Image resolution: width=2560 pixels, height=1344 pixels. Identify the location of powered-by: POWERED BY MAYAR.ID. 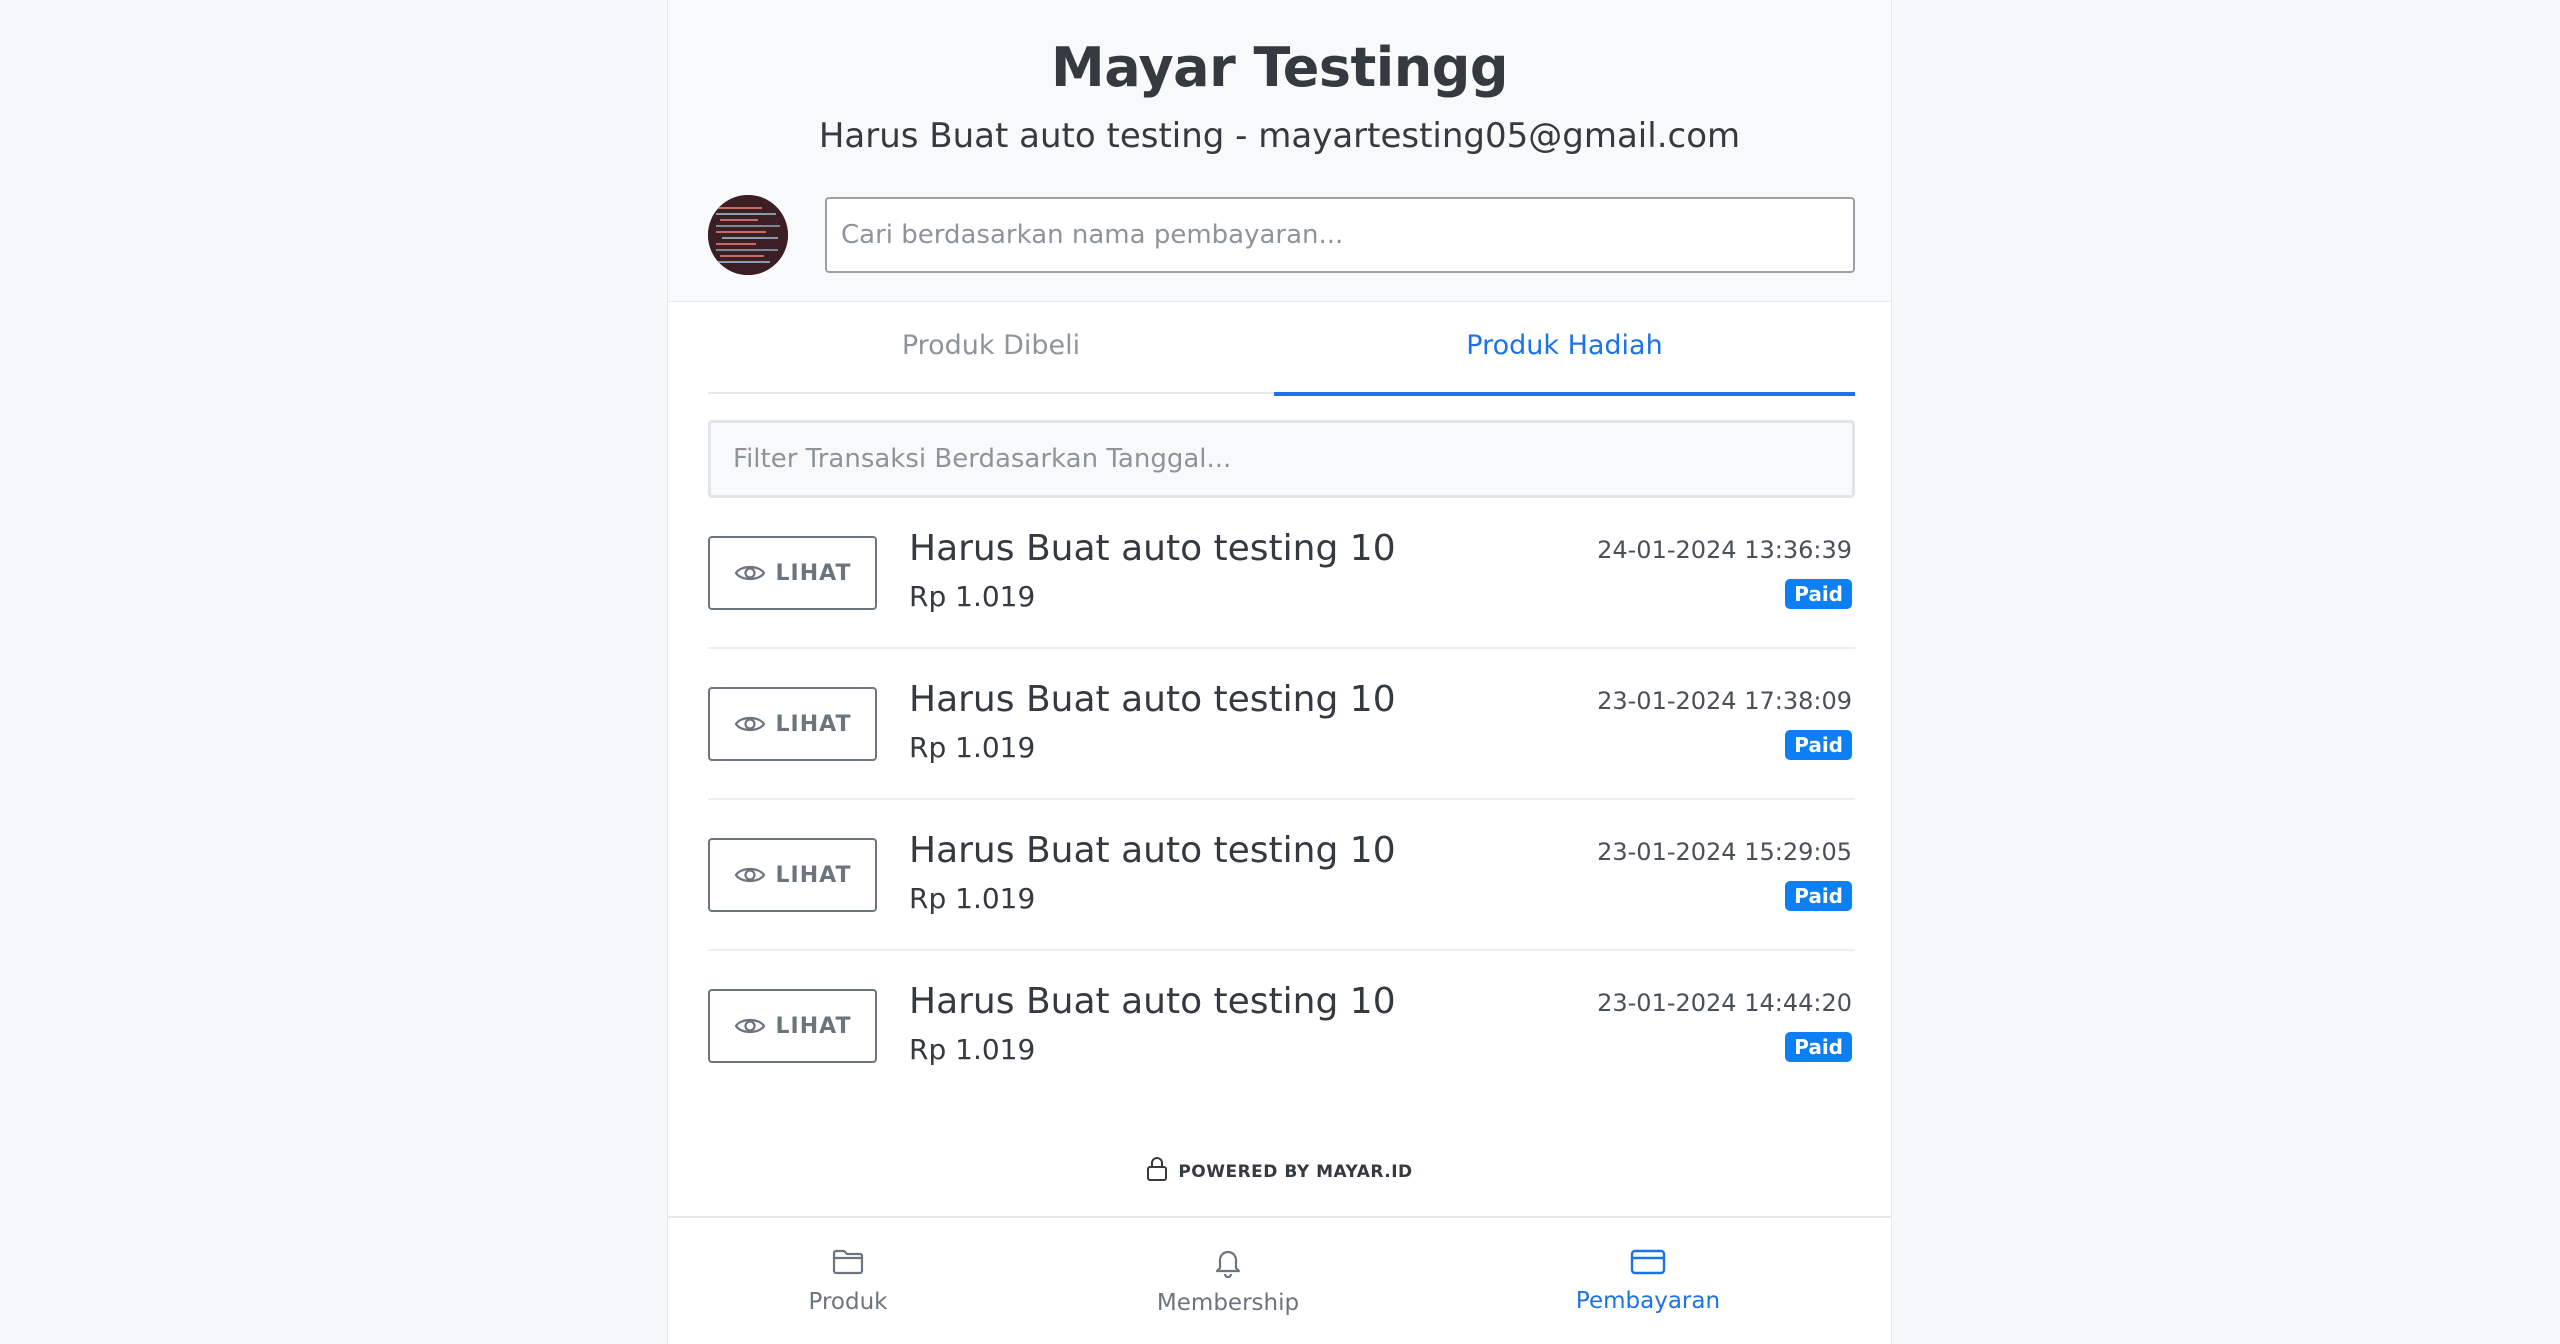
(1279, 1171).